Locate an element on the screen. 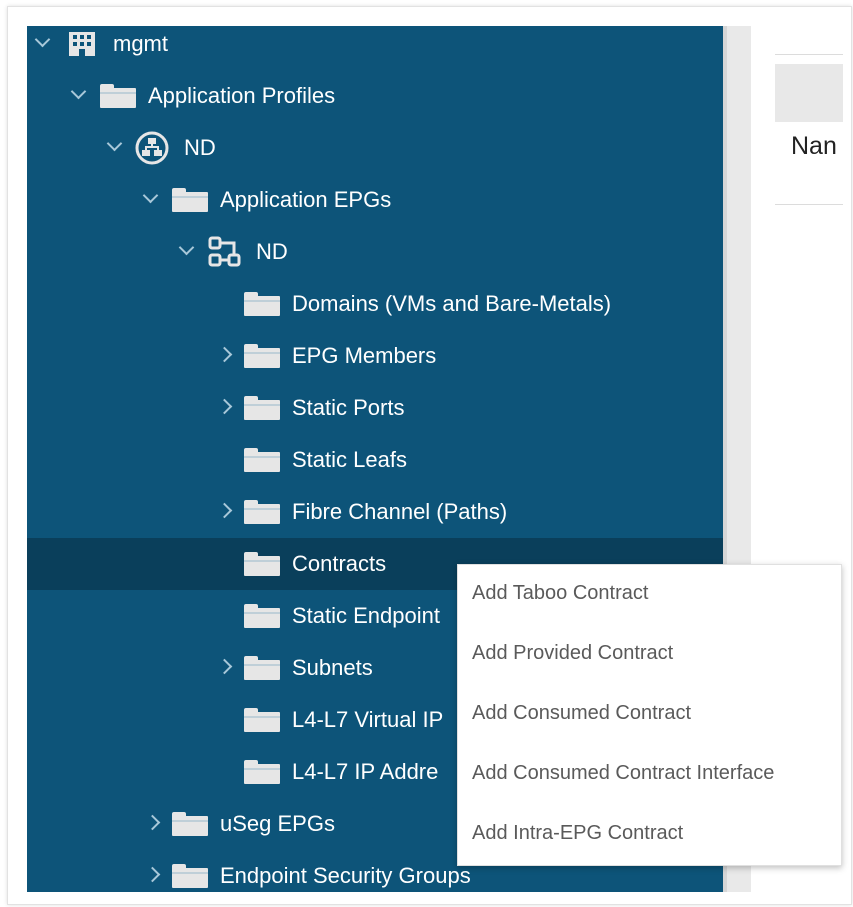 The height and width of the screenshot is (907, 853). tree-item-label: Contracts is located at coordinates (339, 563).